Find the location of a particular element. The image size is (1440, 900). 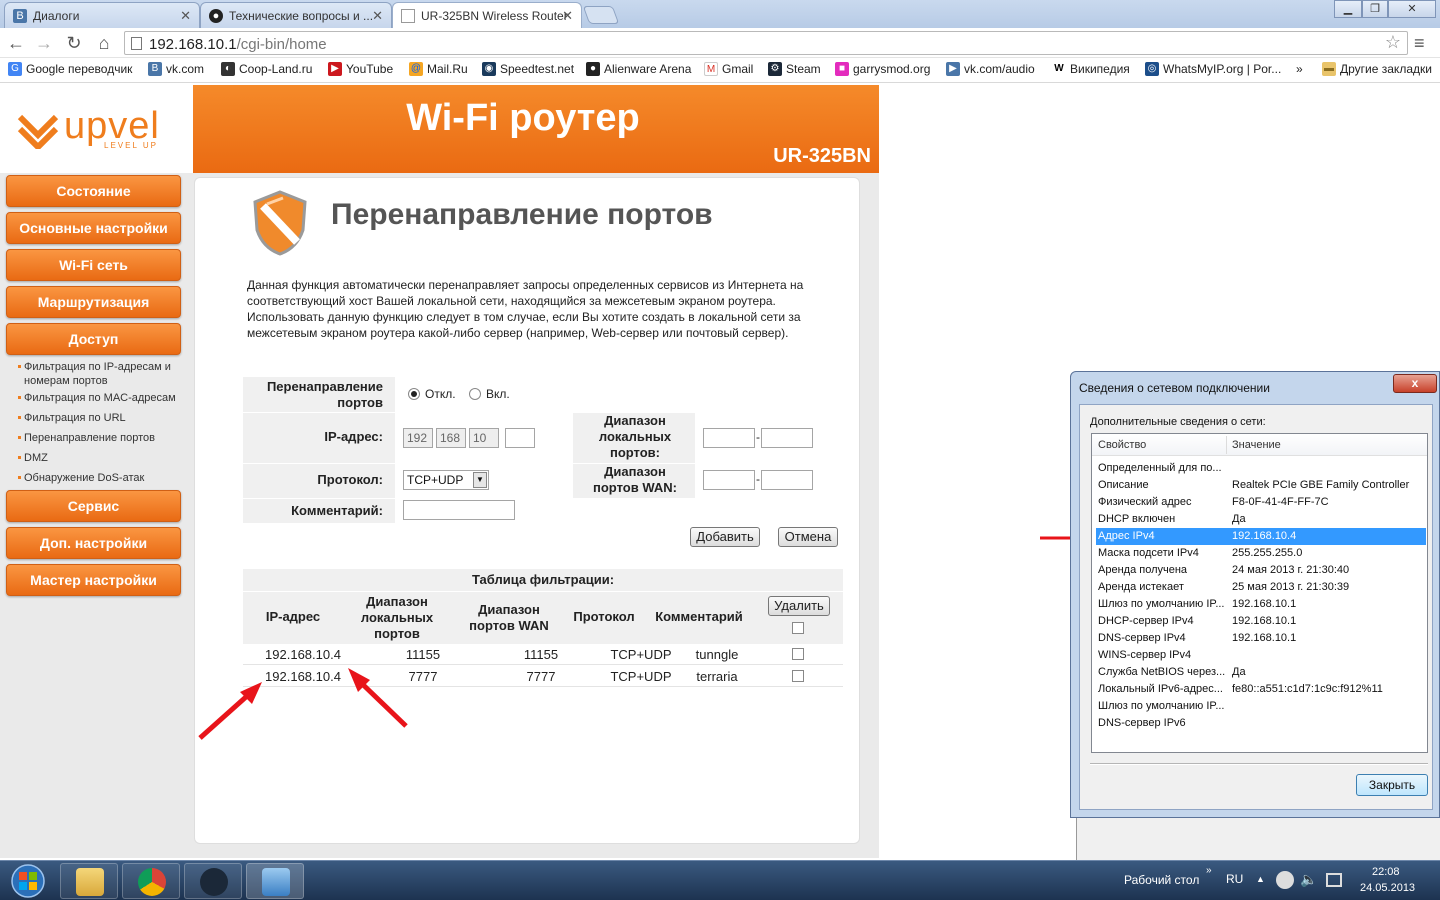

whatsmyip-icon: ◎ is located at coordinates (1152, 69).